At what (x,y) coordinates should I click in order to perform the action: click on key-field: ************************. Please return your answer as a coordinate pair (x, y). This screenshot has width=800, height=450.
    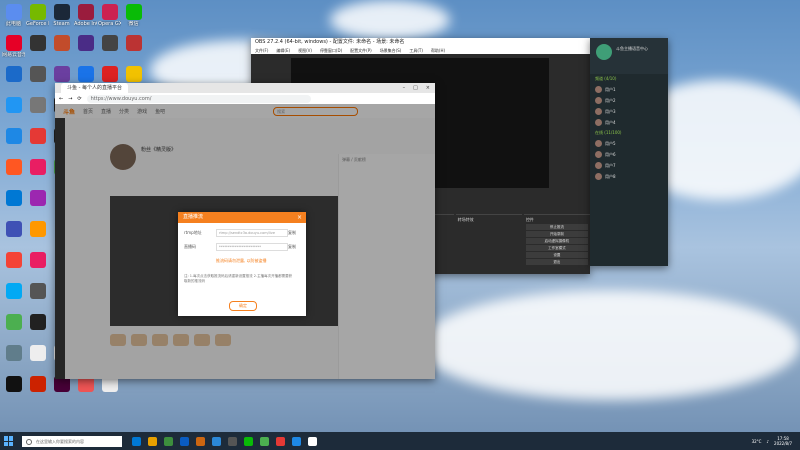
    Looking at the image, I should click on (252, 247).